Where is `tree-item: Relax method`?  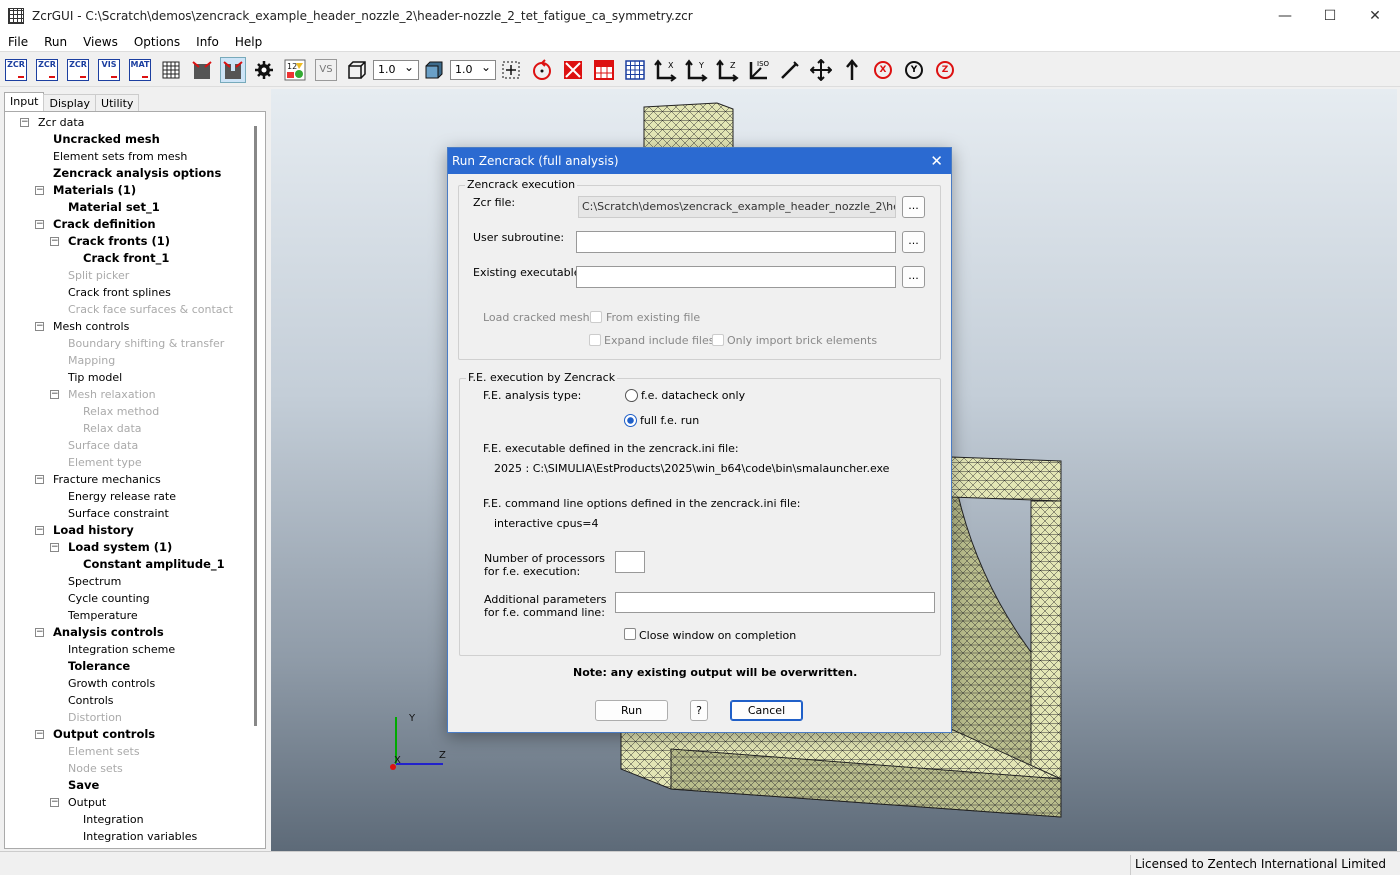
tree-item: Relax method is located at coordinates (121, 411).